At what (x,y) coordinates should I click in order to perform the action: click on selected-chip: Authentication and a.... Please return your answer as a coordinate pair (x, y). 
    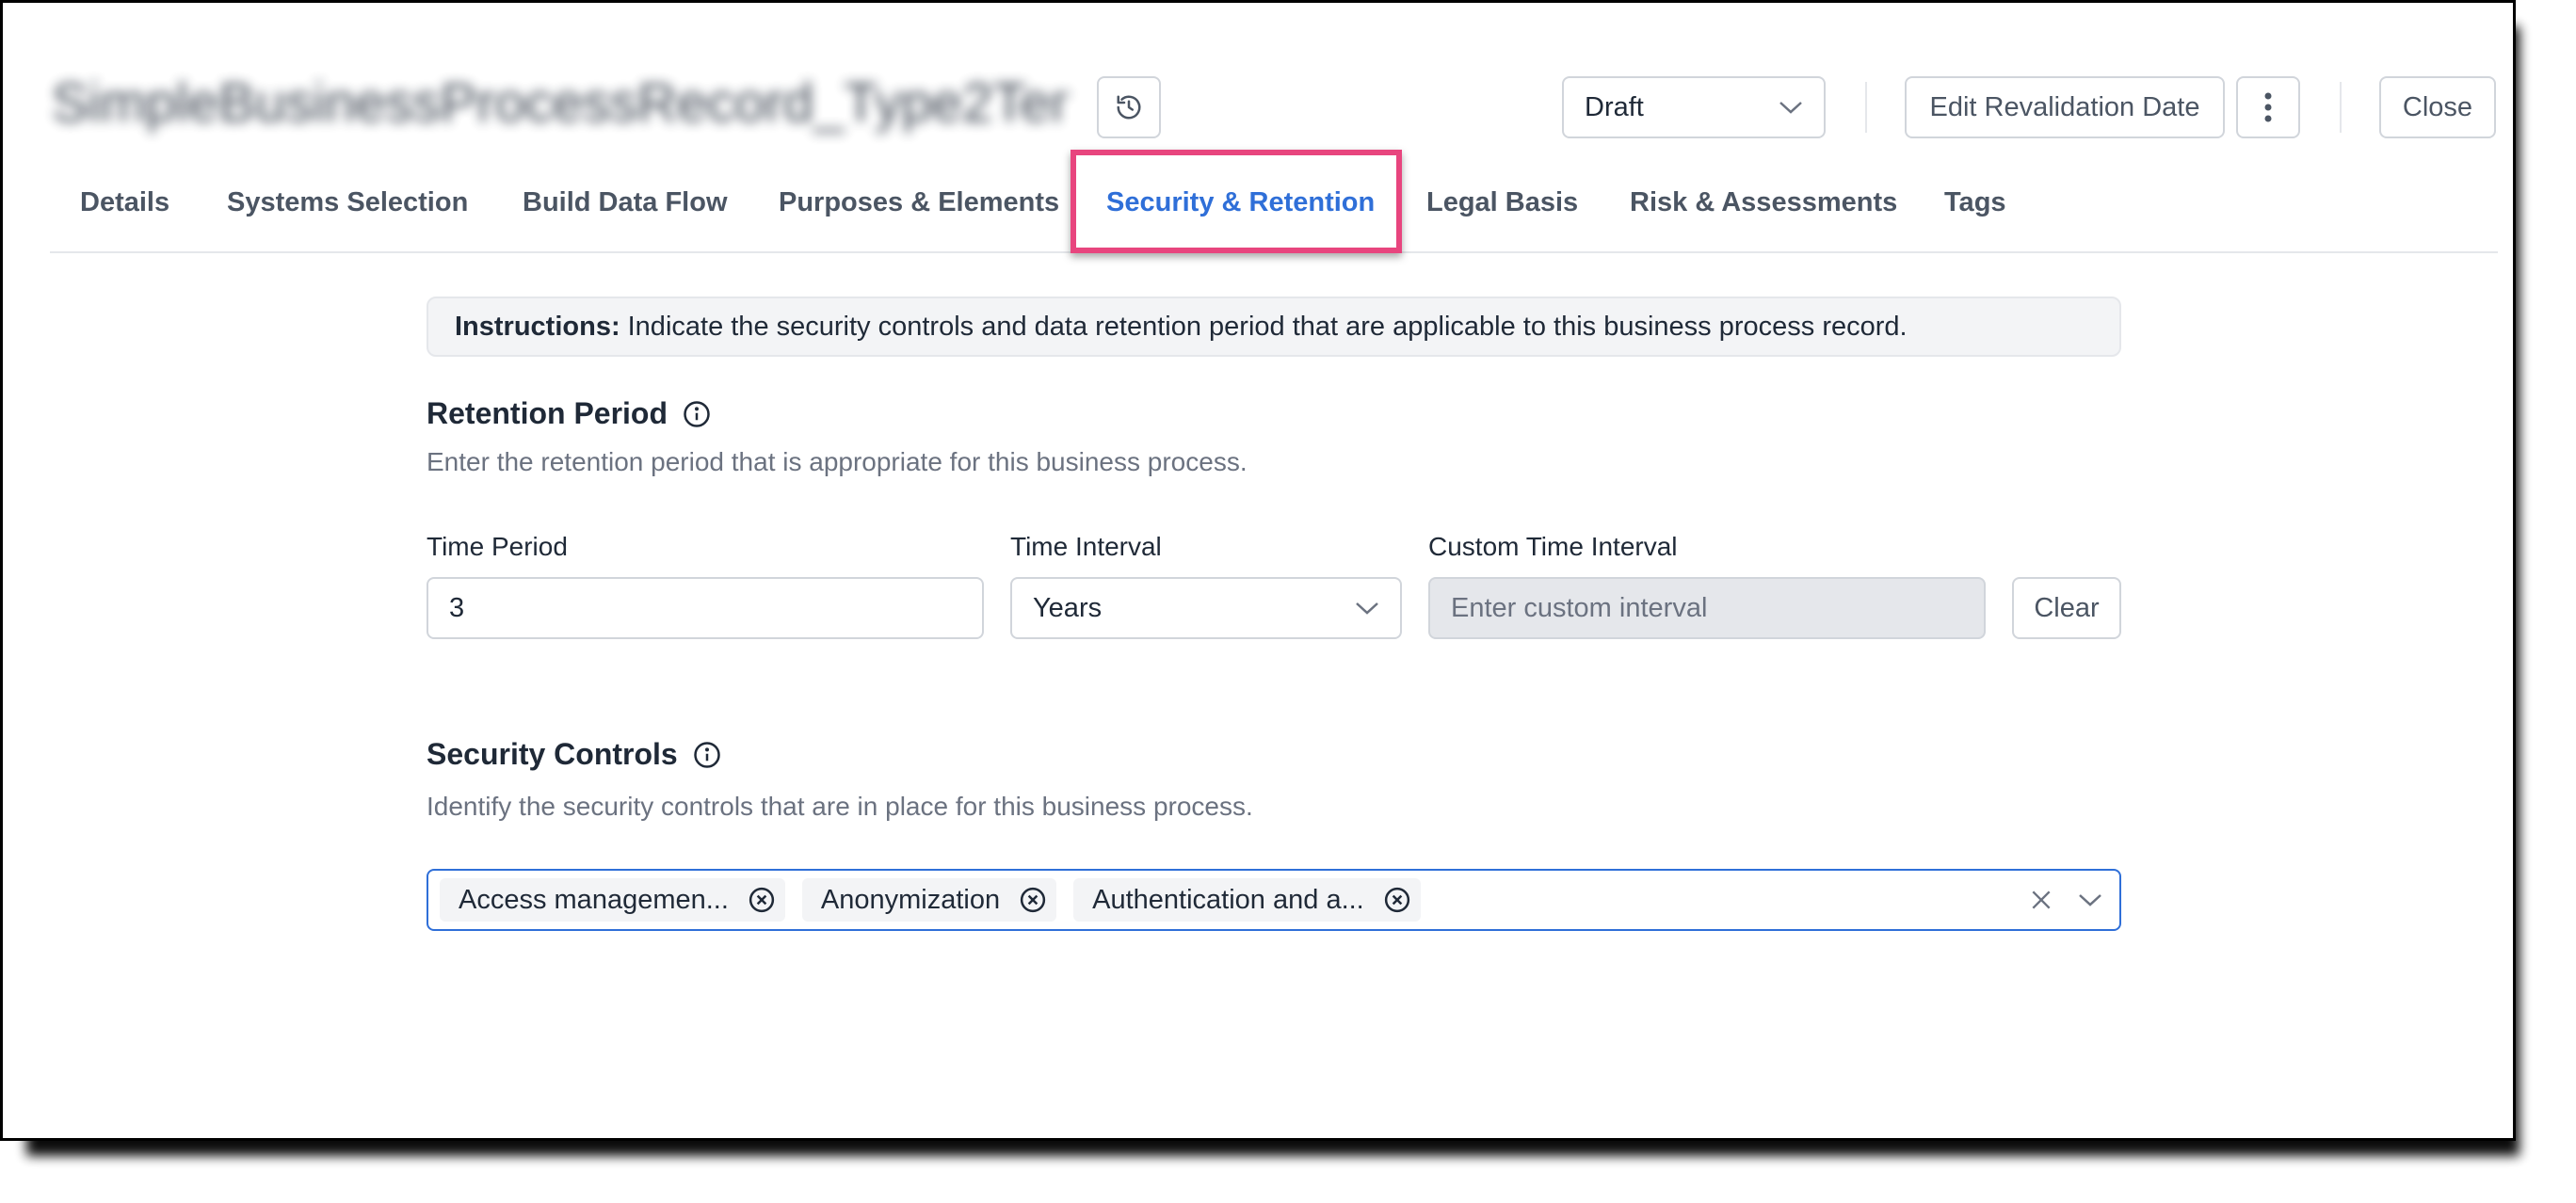
    Looking at the image, I should click on (1247, 900).